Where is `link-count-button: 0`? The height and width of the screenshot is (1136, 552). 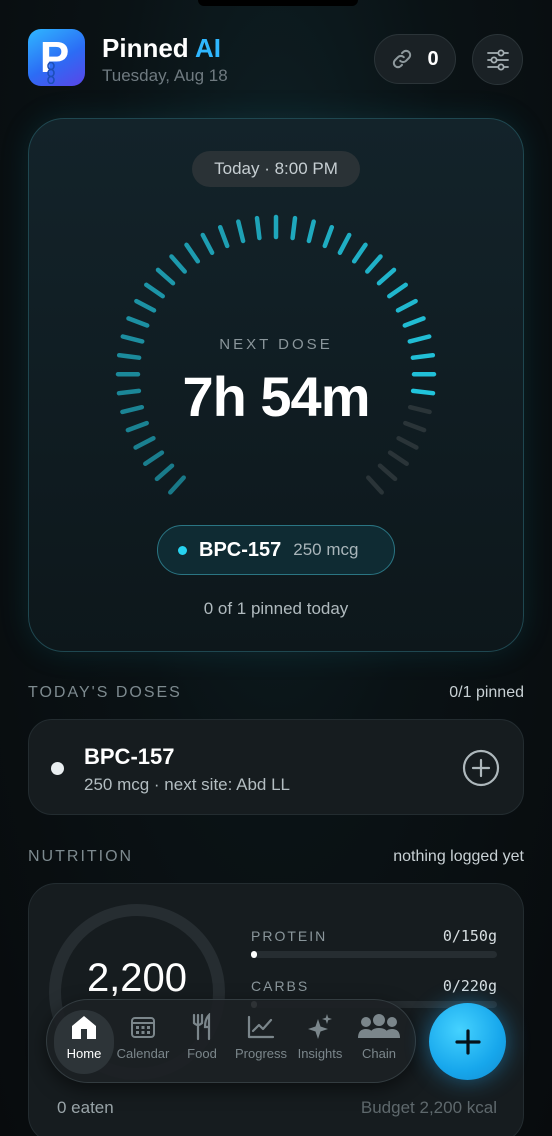 link-count-button: 0 is located at coordinates (415, 59).